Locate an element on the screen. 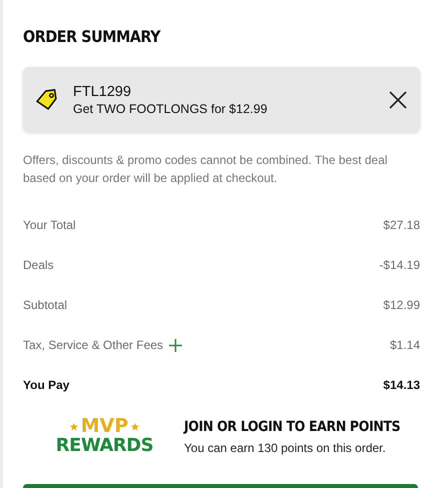 This screenshot has width=433, height=488. promo-code: FTL1299 is located at coordinates (102, 92).